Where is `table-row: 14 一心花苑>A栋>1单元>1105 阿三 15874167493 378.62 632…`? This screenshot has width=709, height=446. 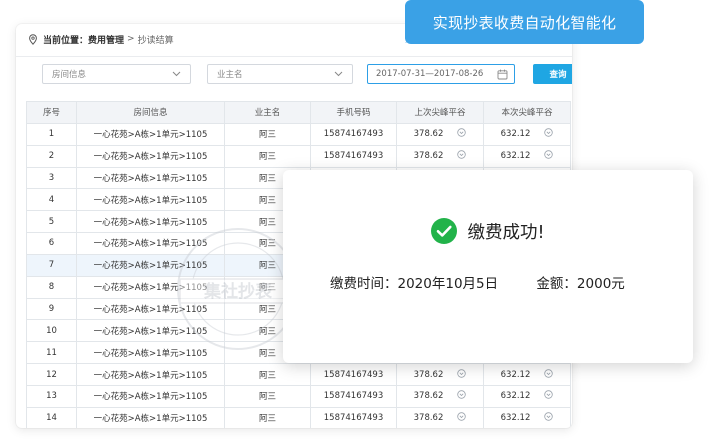 table-row: 14 一心花苑>A栋>1单元>1105 阿三 15874167493 378.62 632… is located at coordinates (298, 417).